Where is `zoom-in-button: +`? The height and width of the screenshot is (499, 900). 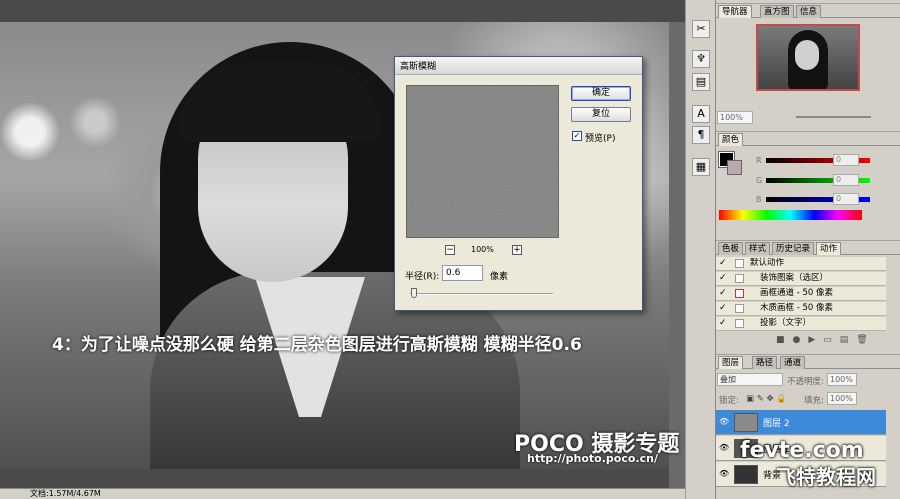
zoom-in-button: + is located at coordinates (517, 250).